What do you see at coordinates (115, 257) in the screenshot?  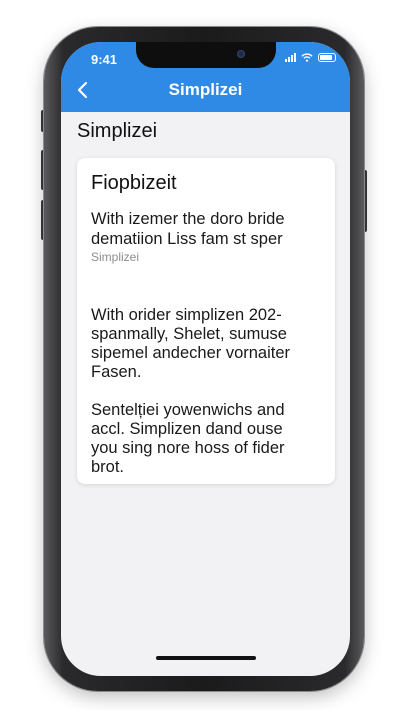 I see `card-caption: Simplizei` at bounding box center [115, 257].